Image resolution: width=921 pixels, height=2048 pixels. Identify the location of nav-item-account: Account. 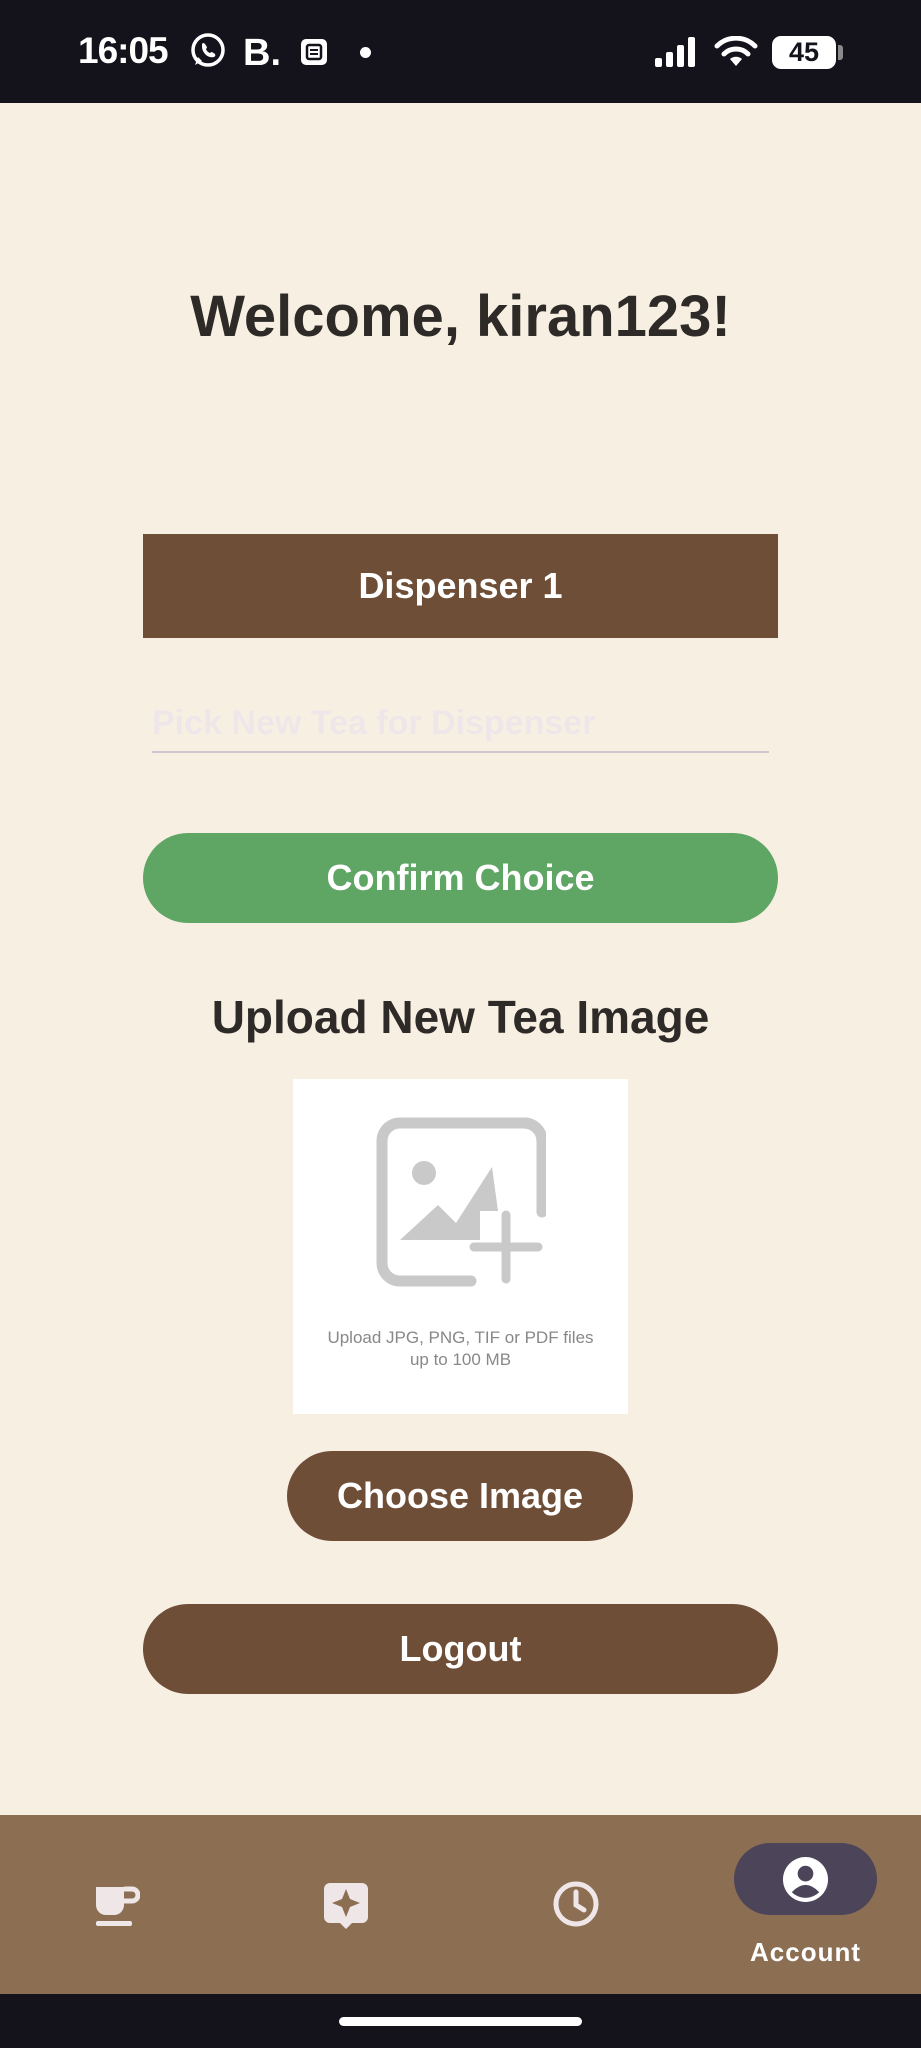
(805, 1904).